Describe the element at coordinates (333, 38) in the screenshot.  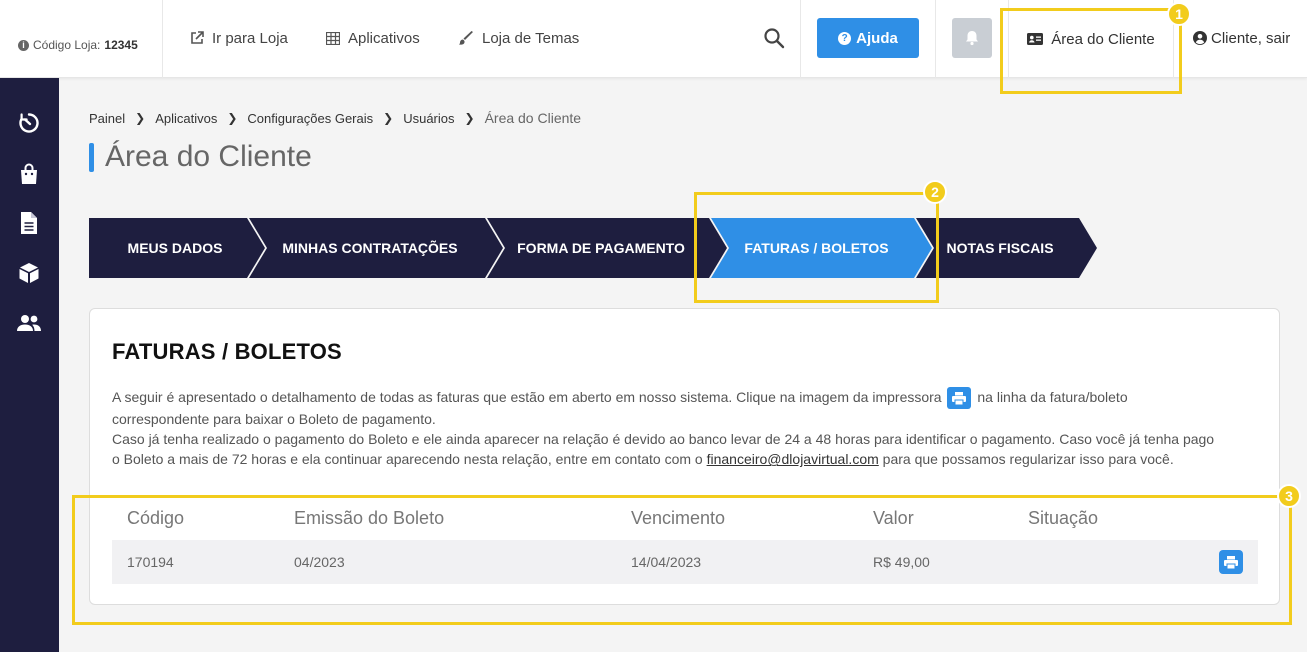
I see `grid-icon` at that location.